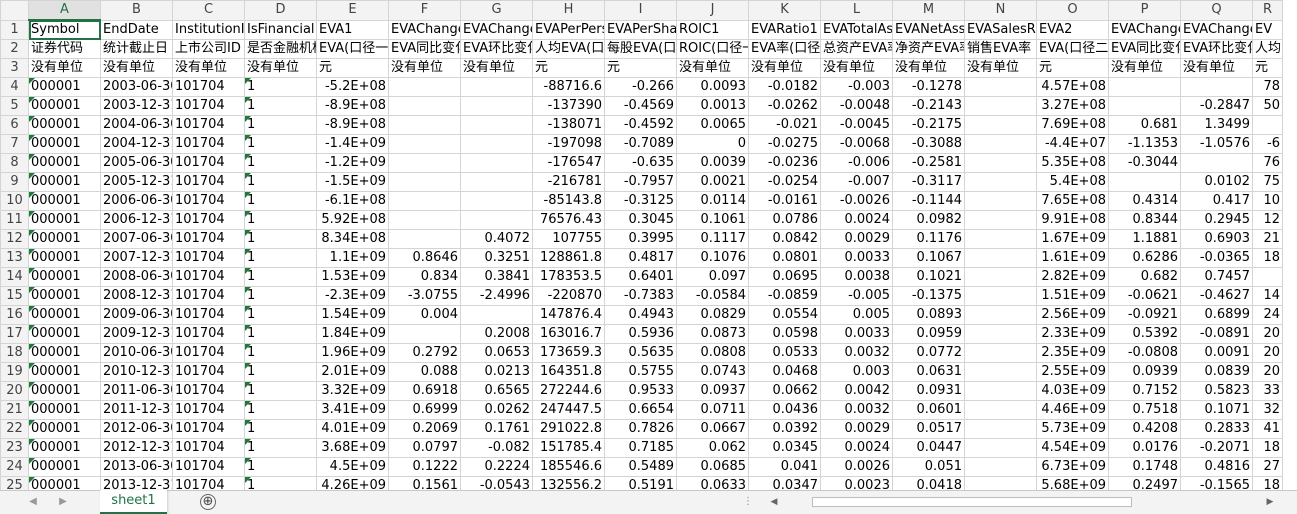  What do you see at coordinates (1144, 220) in the screenshot?
I see `cell-p11: 0.8344` at bounding box center [1144, 220].